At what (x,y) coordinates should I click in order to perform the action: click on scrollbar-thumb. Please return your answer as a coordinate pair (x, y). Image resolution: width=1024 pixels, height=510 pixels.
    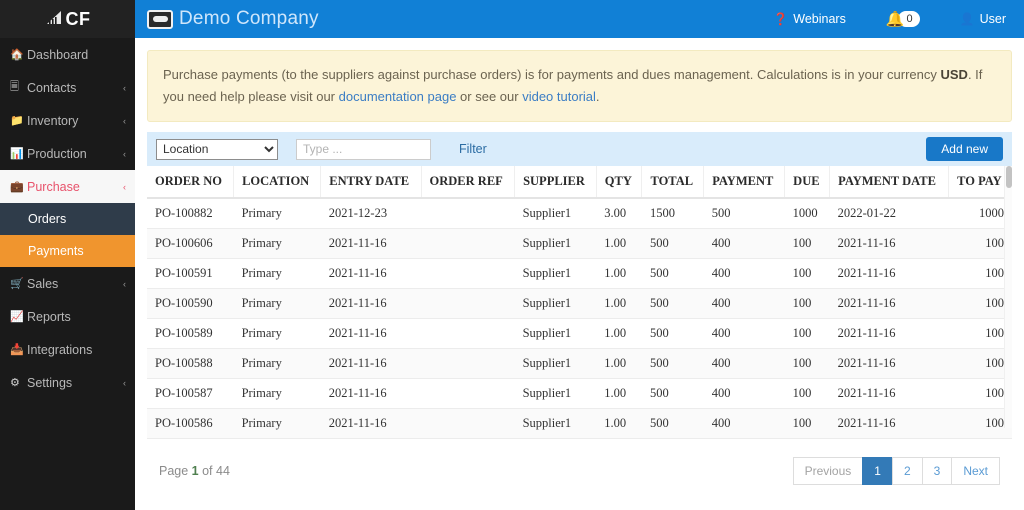
    Looking at the image, I should click on (1009, 177).